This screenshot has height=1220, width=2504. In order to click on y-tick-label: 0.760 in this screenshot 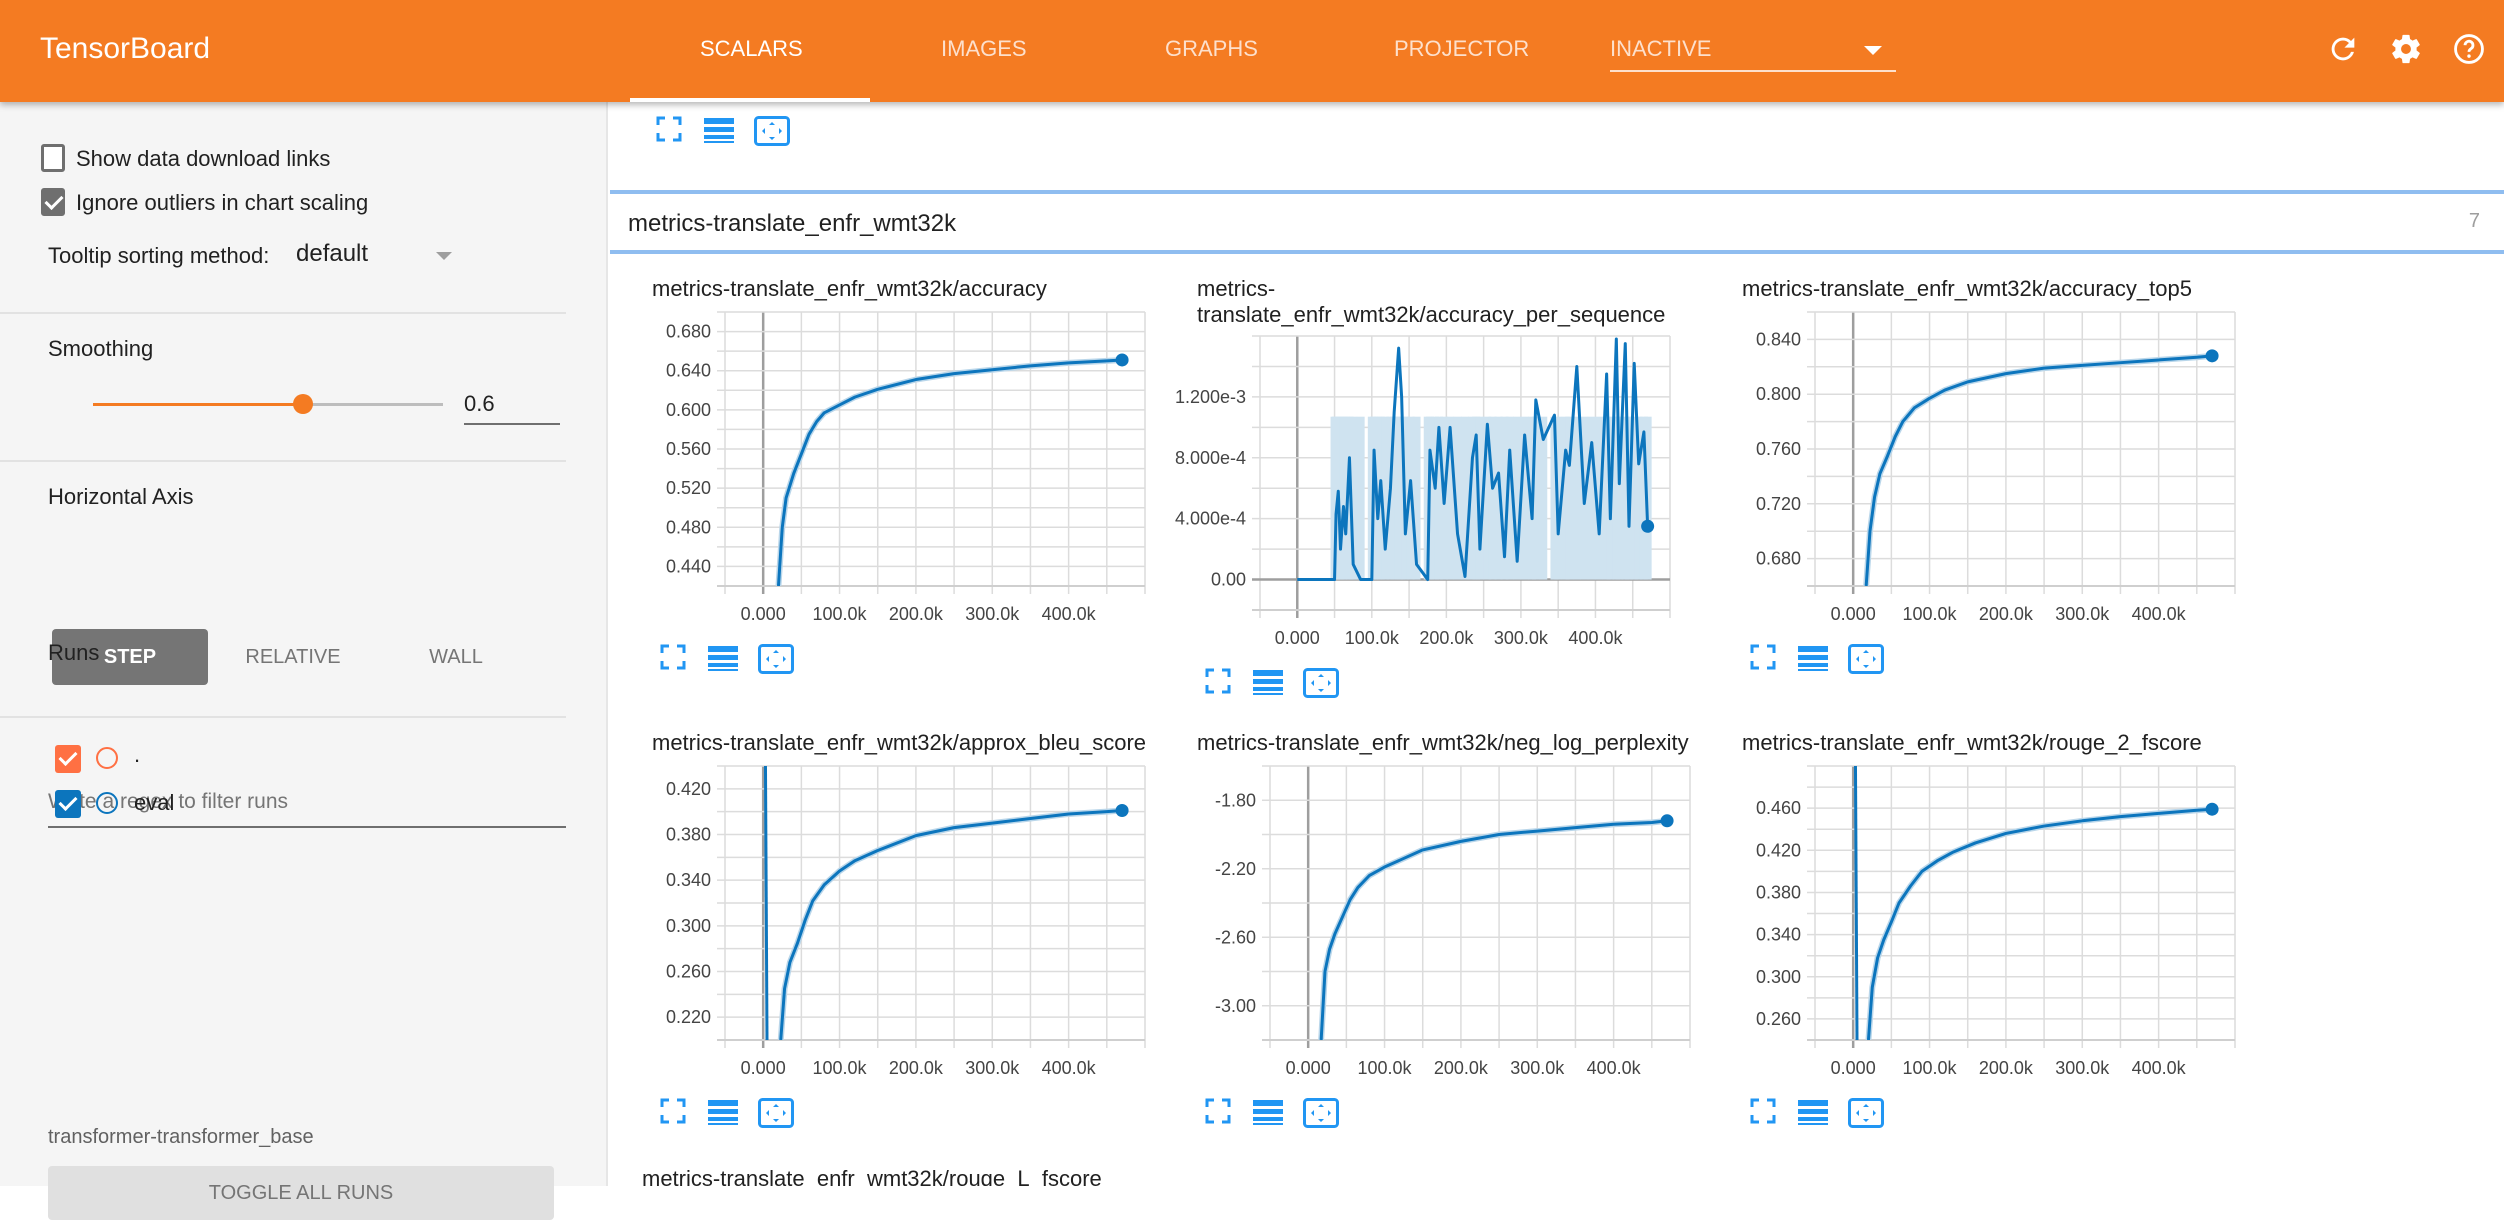, I will do `click(1778, 449)`.